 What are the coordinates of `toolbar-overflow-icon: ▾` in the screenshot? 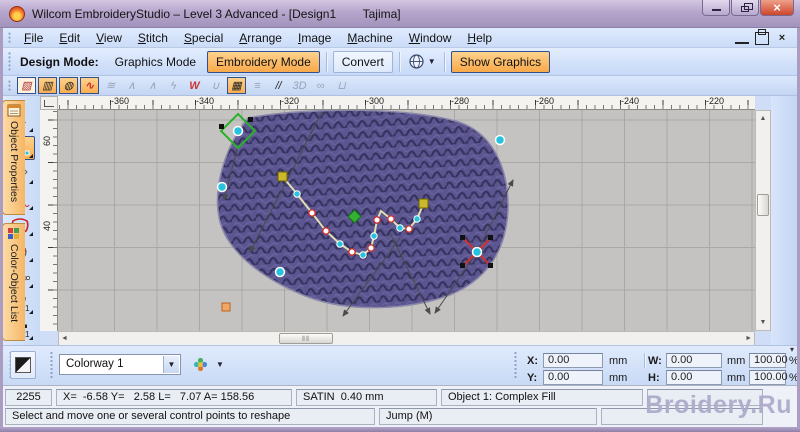 It's located at (792, 349).